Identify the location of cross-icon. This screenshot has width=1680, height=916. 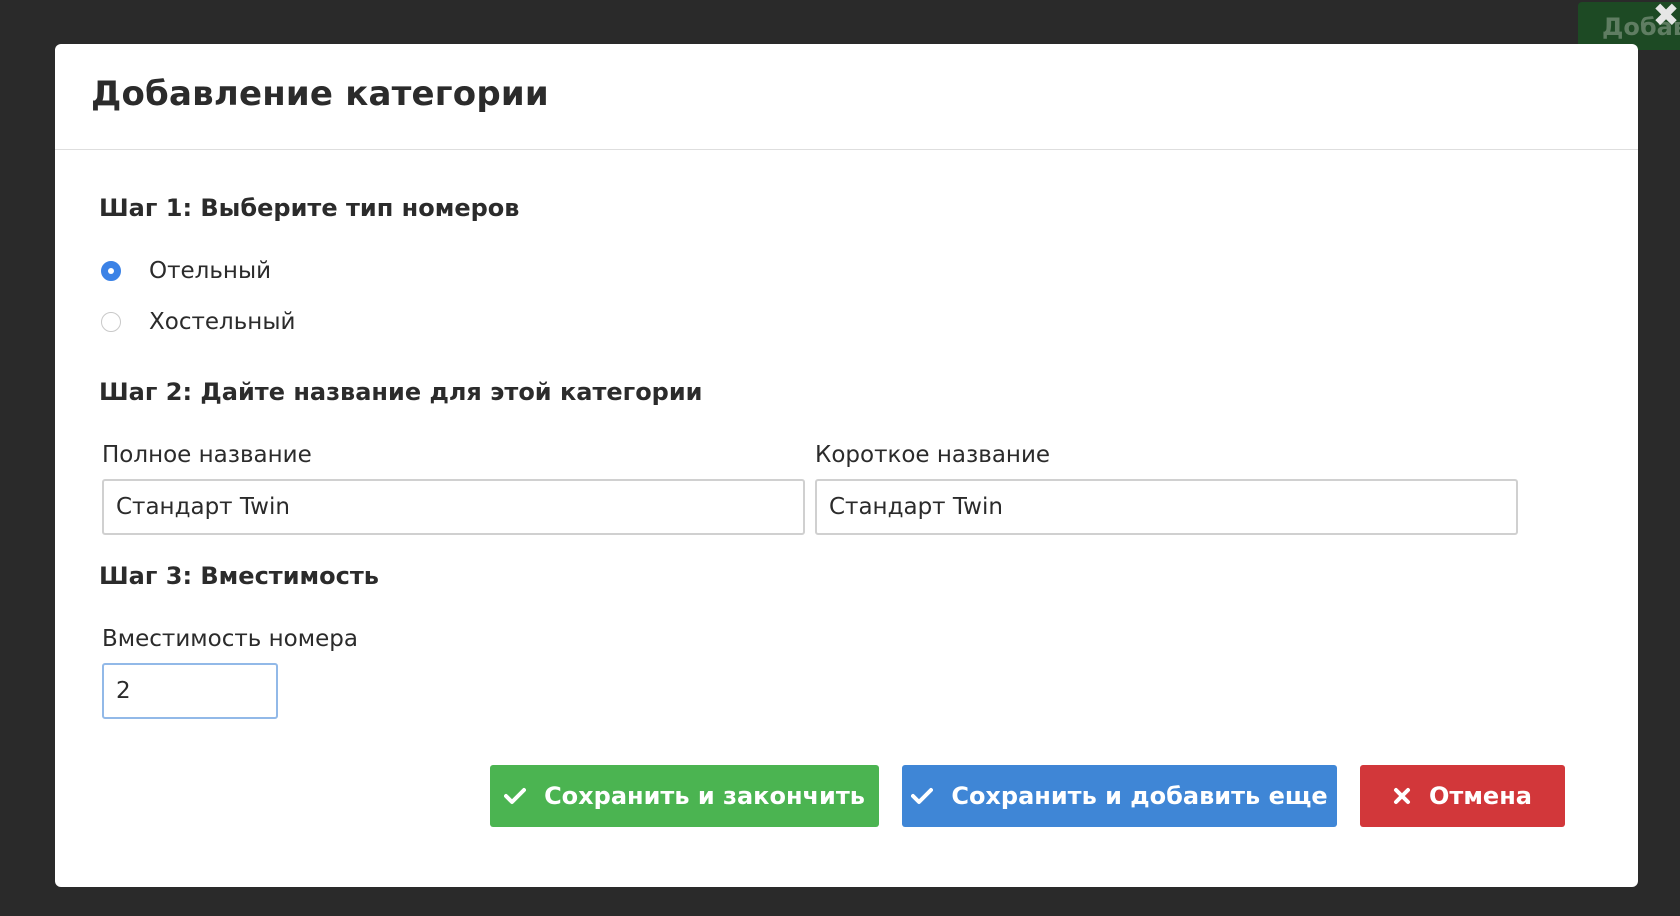
(1402, 796).